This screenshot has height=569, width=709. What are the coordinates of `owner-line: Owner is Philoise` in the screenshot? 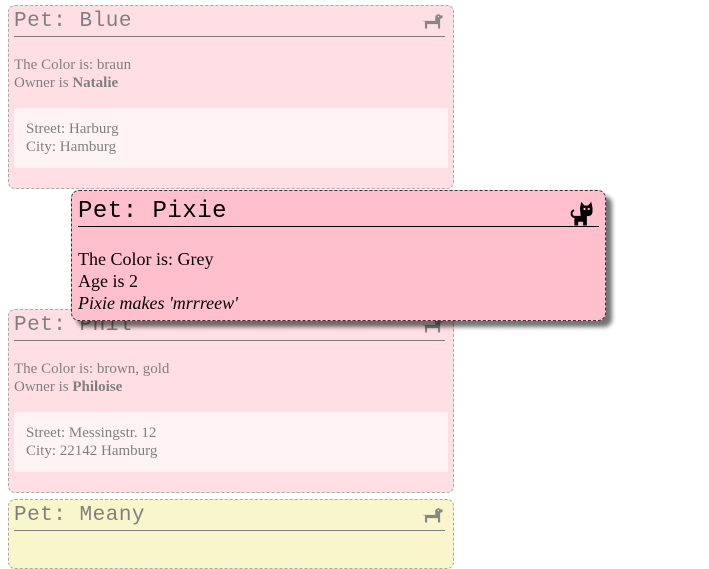 It's located at (68, 387).